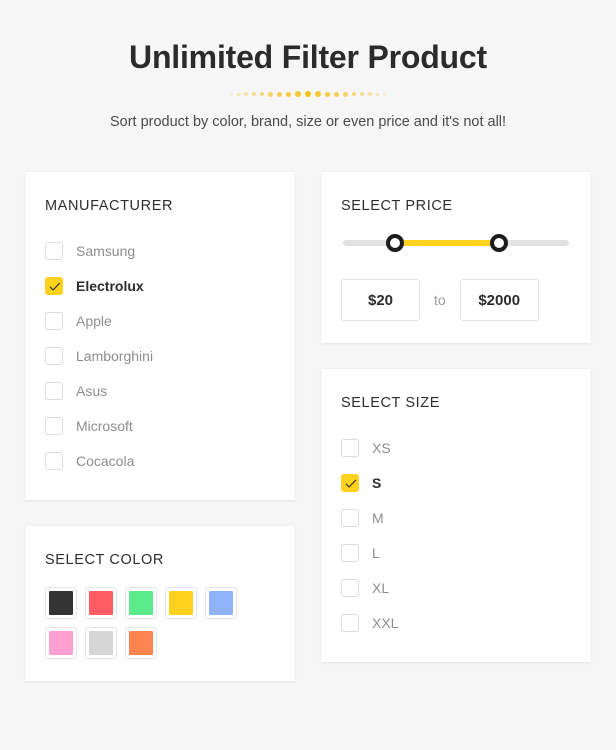 The height and width of the screenshot is (750, 616). Describe the element at coordinates (378, 517) in the screenshot. I see `checkbox-label: M` at that location.